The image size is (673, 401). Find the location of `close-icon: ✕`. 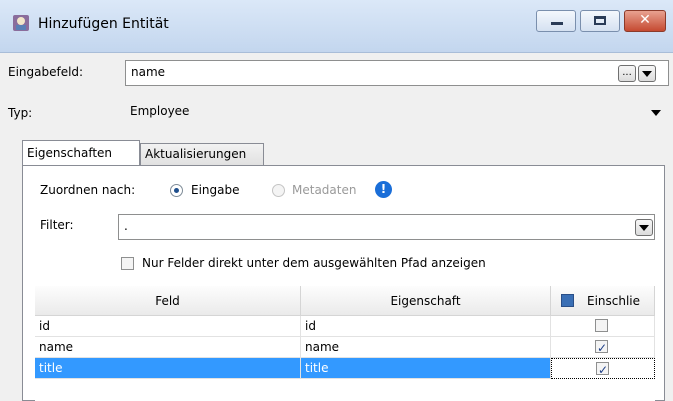

close-icon: ✕ is located at coordinates (645, 20).